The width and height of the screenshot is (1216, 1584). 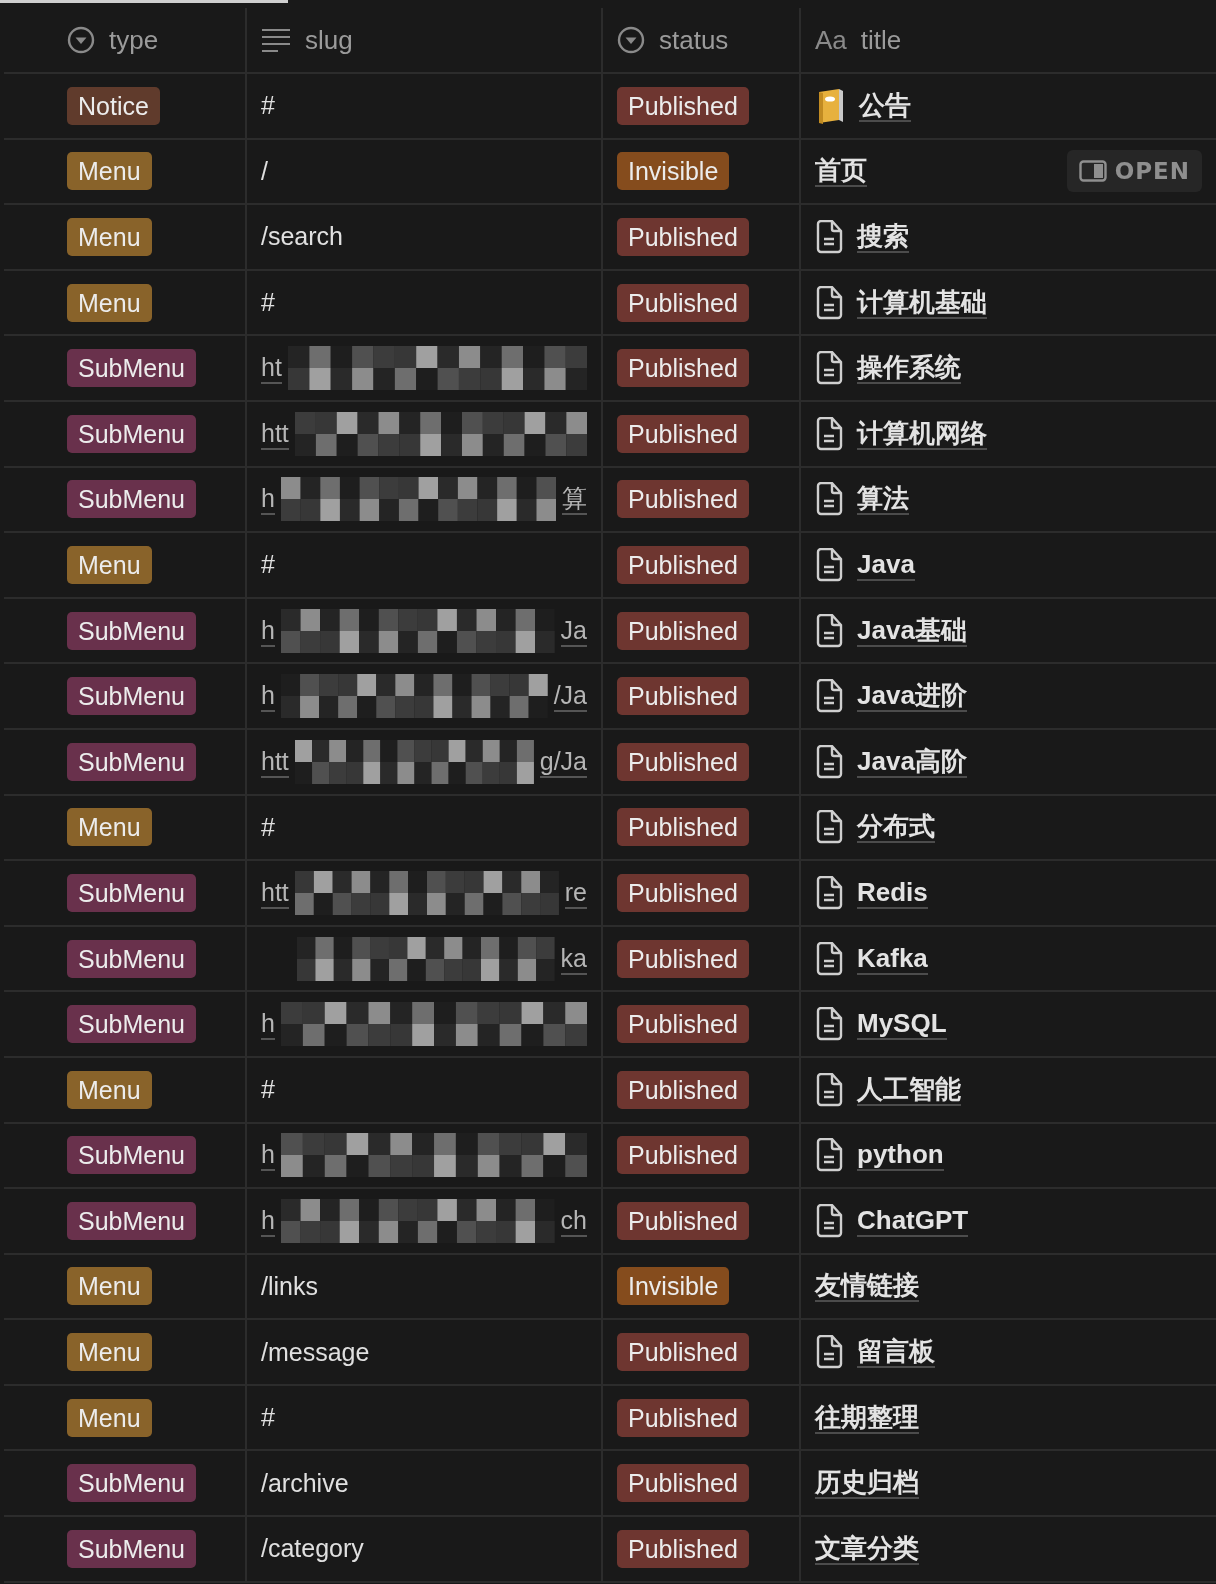 What do you see at coordinates (867, 1548) in the screenshot?
I see `page-title-link: 文章分类` at bounding box center [867, 1548].